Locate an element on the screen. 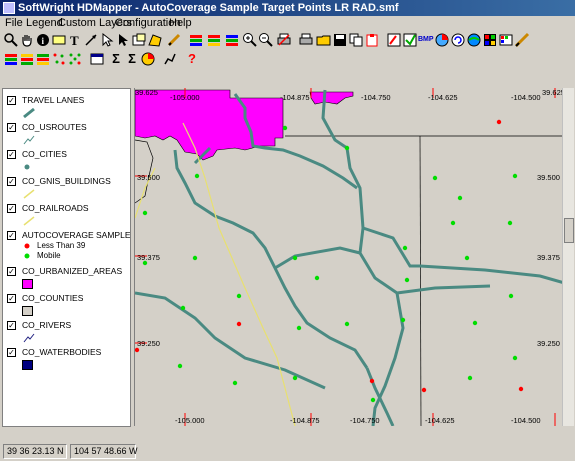 Image resolution: width=575 pixels, height=461 pixels. scrollbar-thumb is located at coordinates (569, 230).